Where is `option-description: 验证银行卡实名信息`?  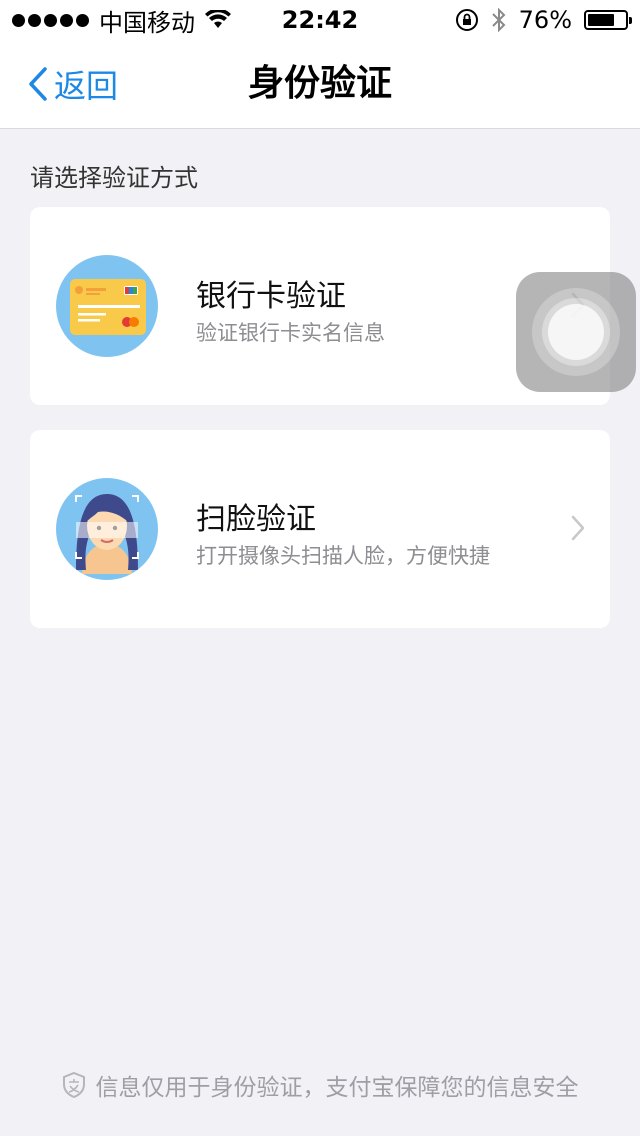 option-description: 验证银行卡实名信息 is located at coordinates (290, 333).